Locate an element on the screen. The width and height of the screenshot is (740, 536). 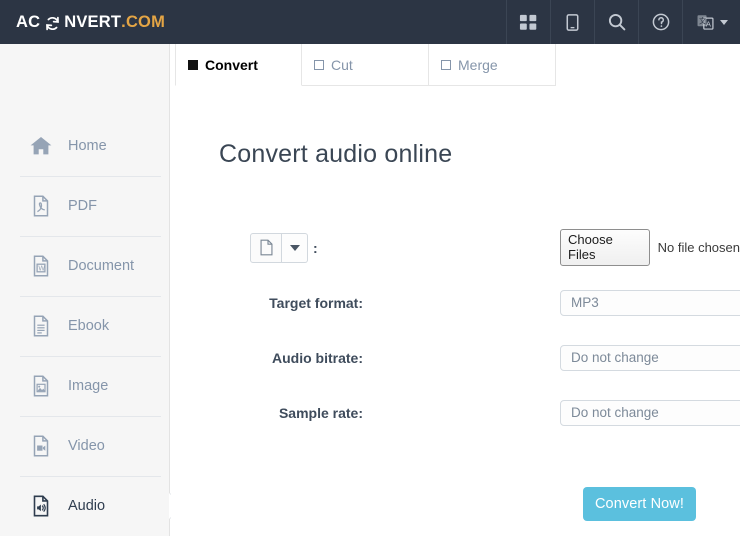
tab-convert: Convert is located at coordinates (238, 65).